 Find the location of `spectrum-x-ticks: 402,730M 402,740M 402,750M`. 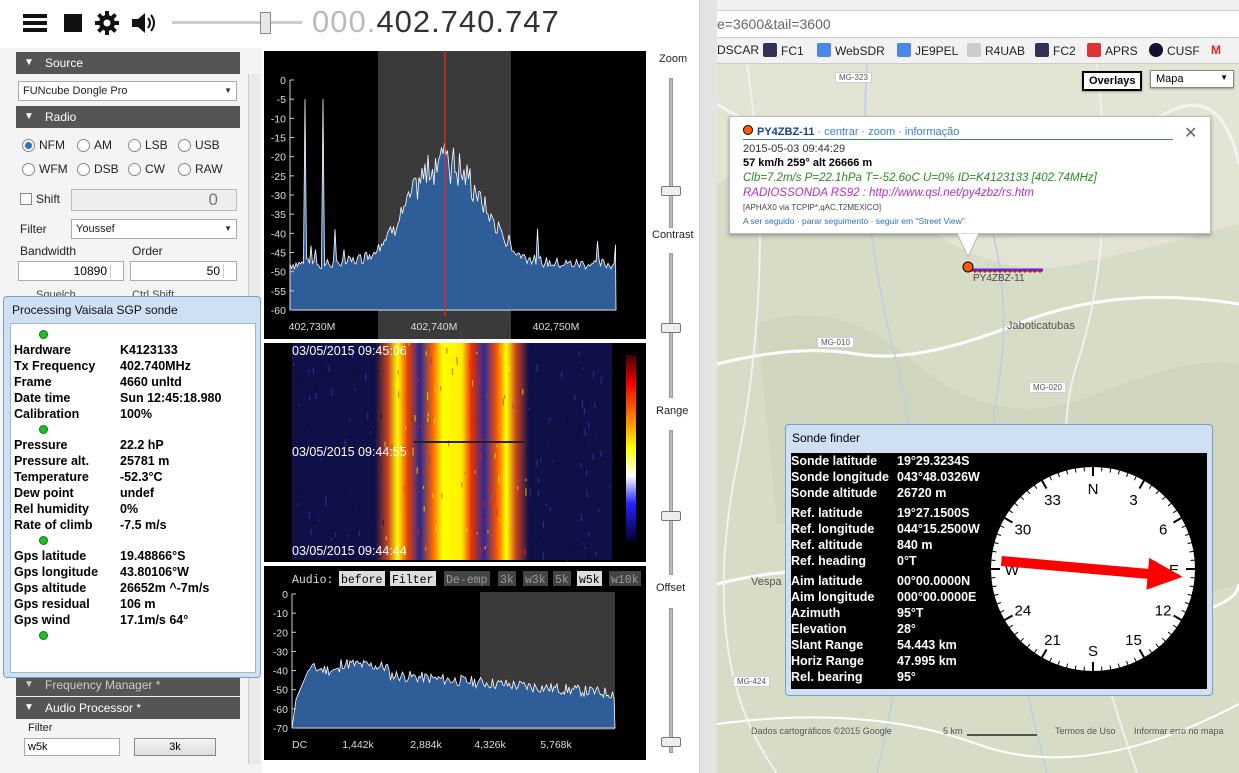

spectrum-x-ticks: 402,730M 402,740M 402,750M is located at coordinates (434, 327).